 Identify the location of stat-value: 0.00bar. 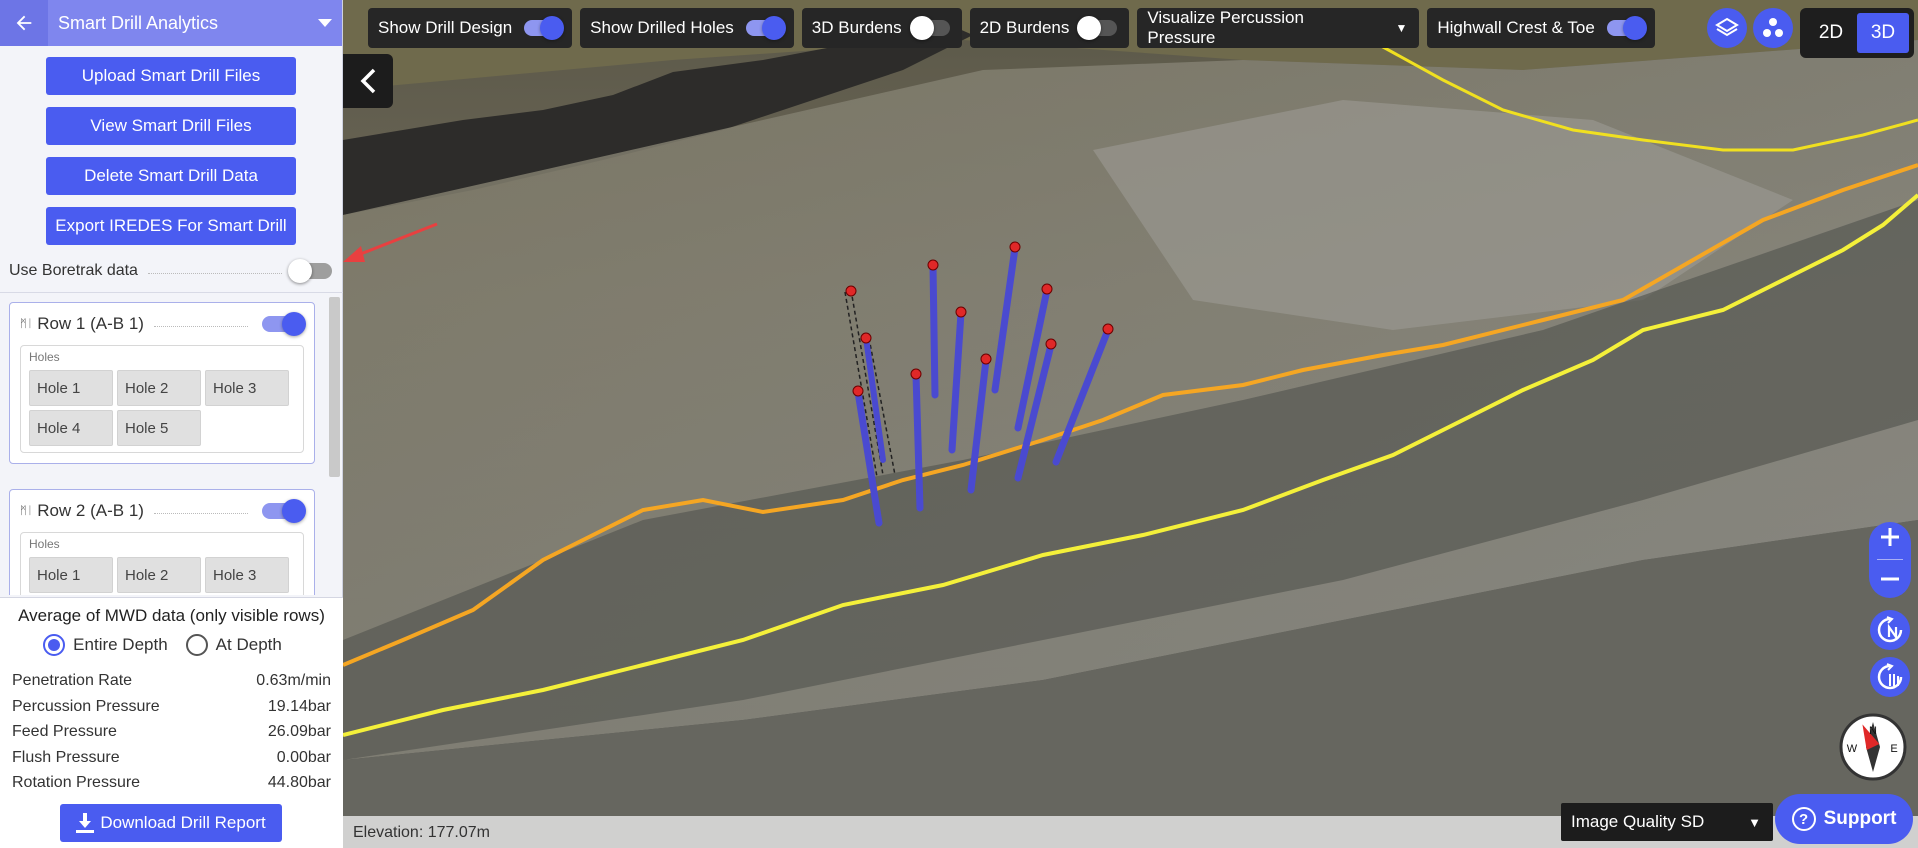
(303, 757).